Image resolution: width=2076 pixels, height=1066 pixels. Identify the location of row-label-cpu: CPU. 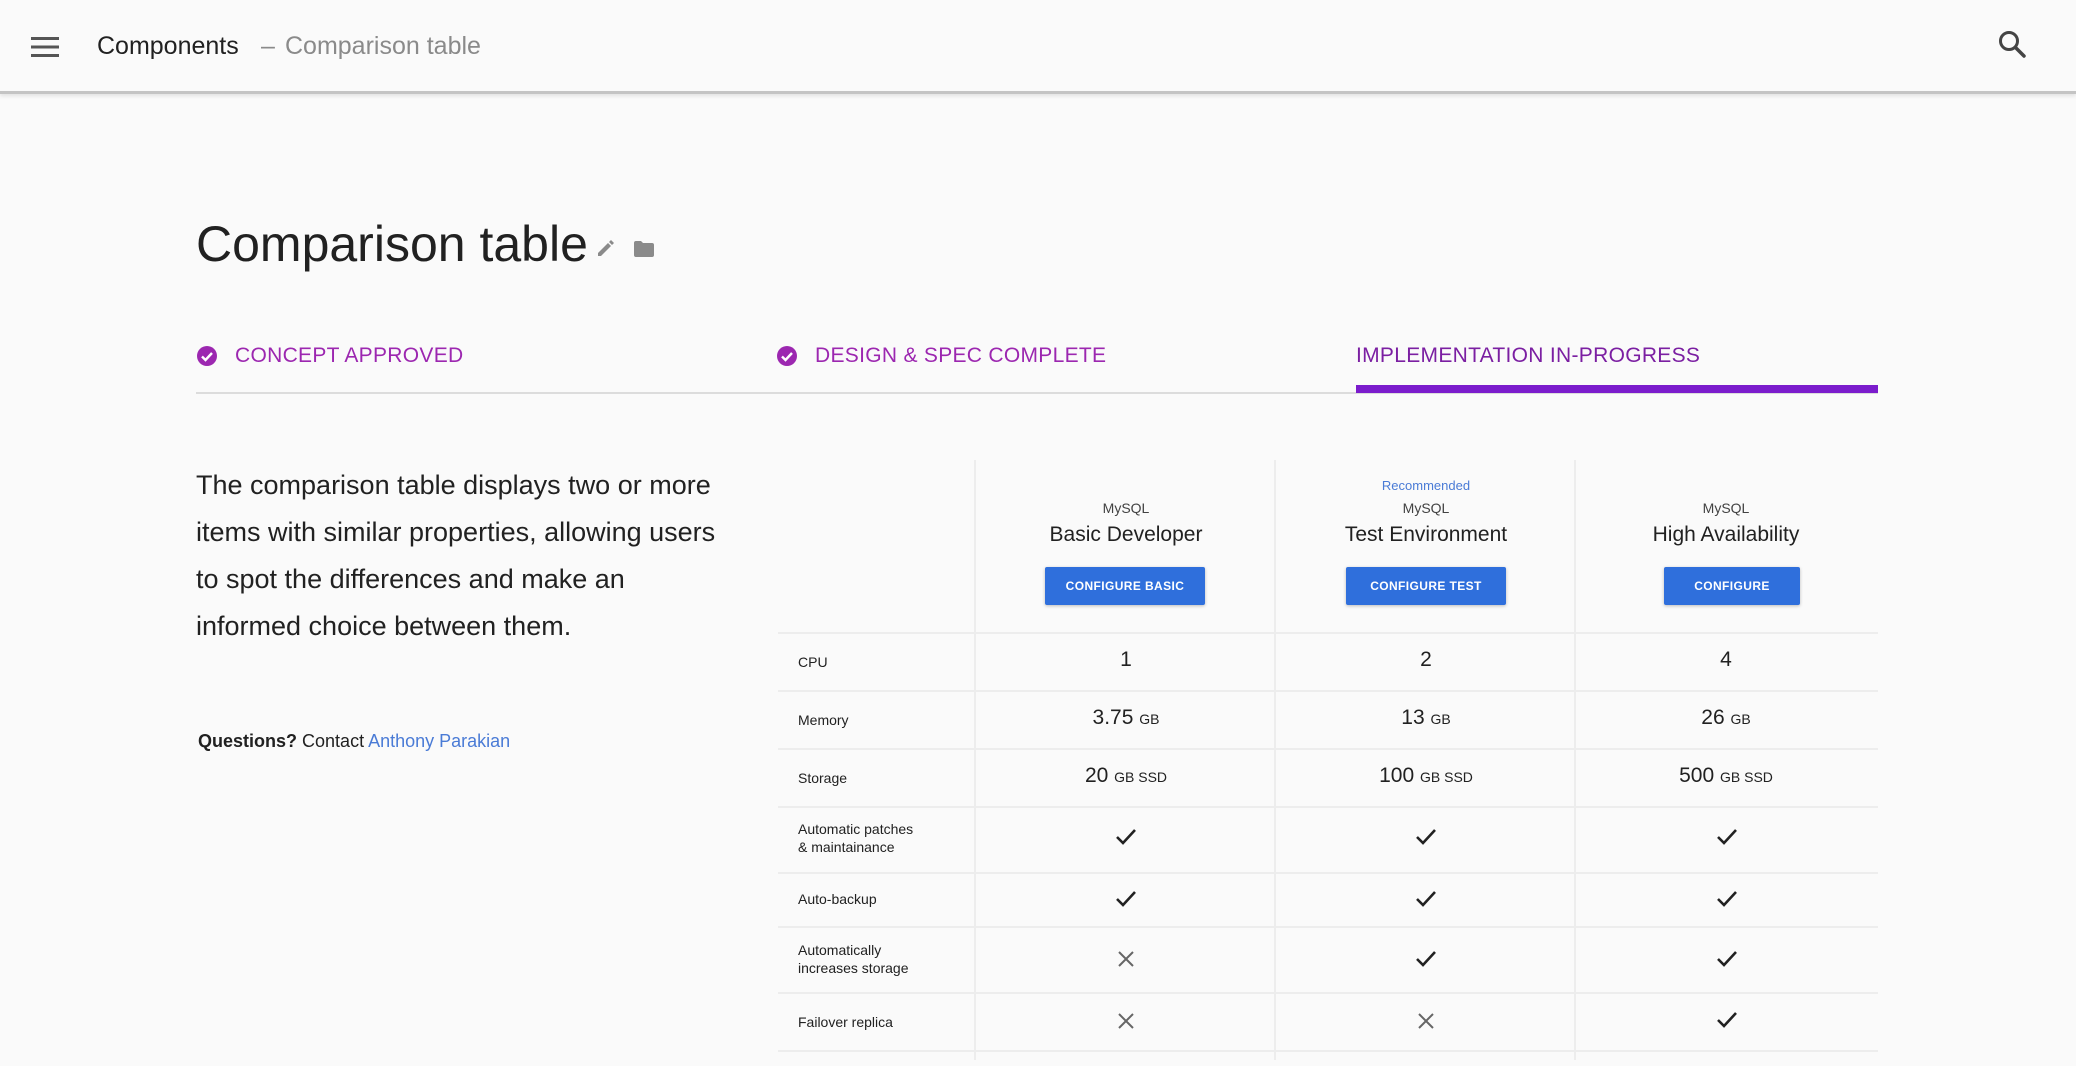
(813, 662).